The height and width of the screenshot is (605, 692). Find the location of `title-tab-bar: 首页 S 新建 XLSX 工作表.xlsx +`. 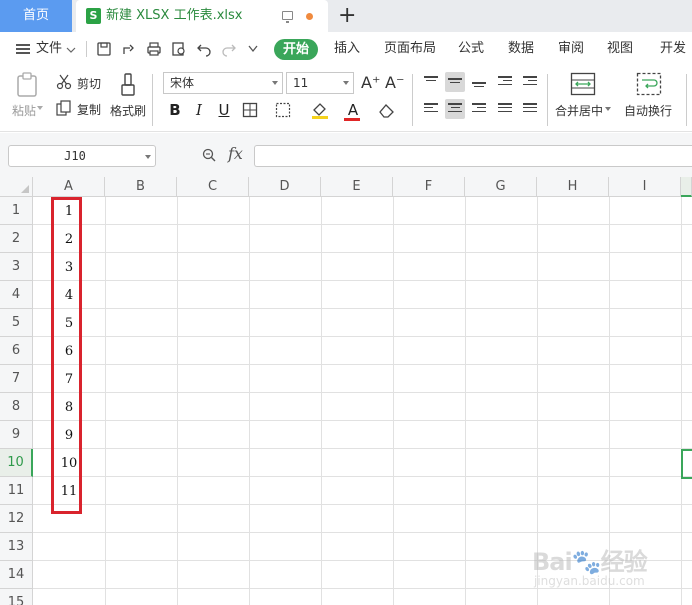

title-tab-bar: 首页 S 新建 XLSX 工作表.xlsx + is located at coordinates (346, 16).